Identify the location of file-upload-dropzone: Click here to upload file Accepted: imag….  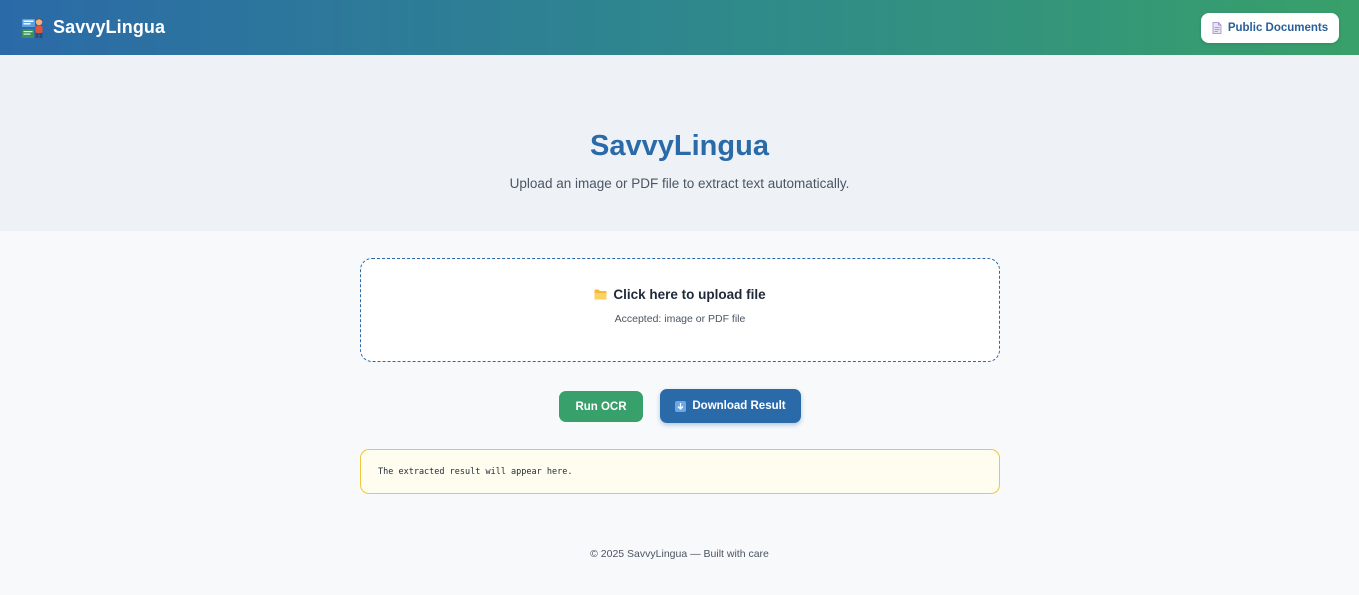
(680, 310).